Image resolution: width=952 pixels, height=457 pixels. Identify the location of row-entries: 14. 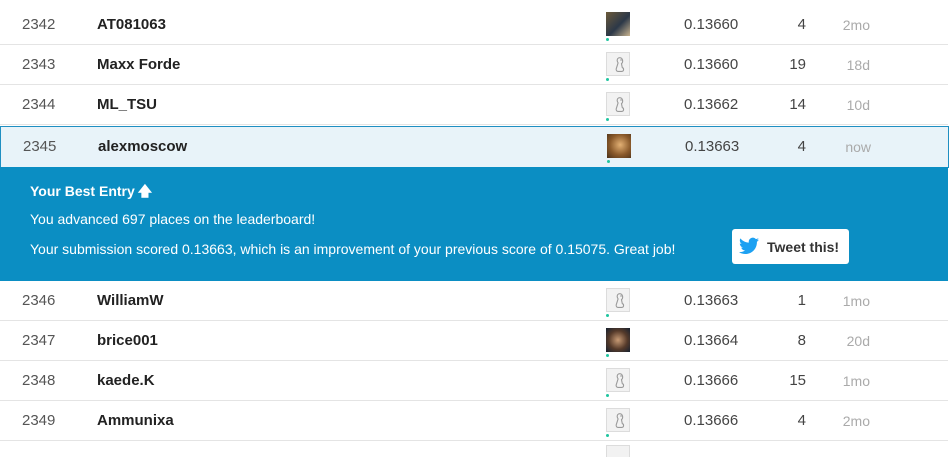
(797, 104).